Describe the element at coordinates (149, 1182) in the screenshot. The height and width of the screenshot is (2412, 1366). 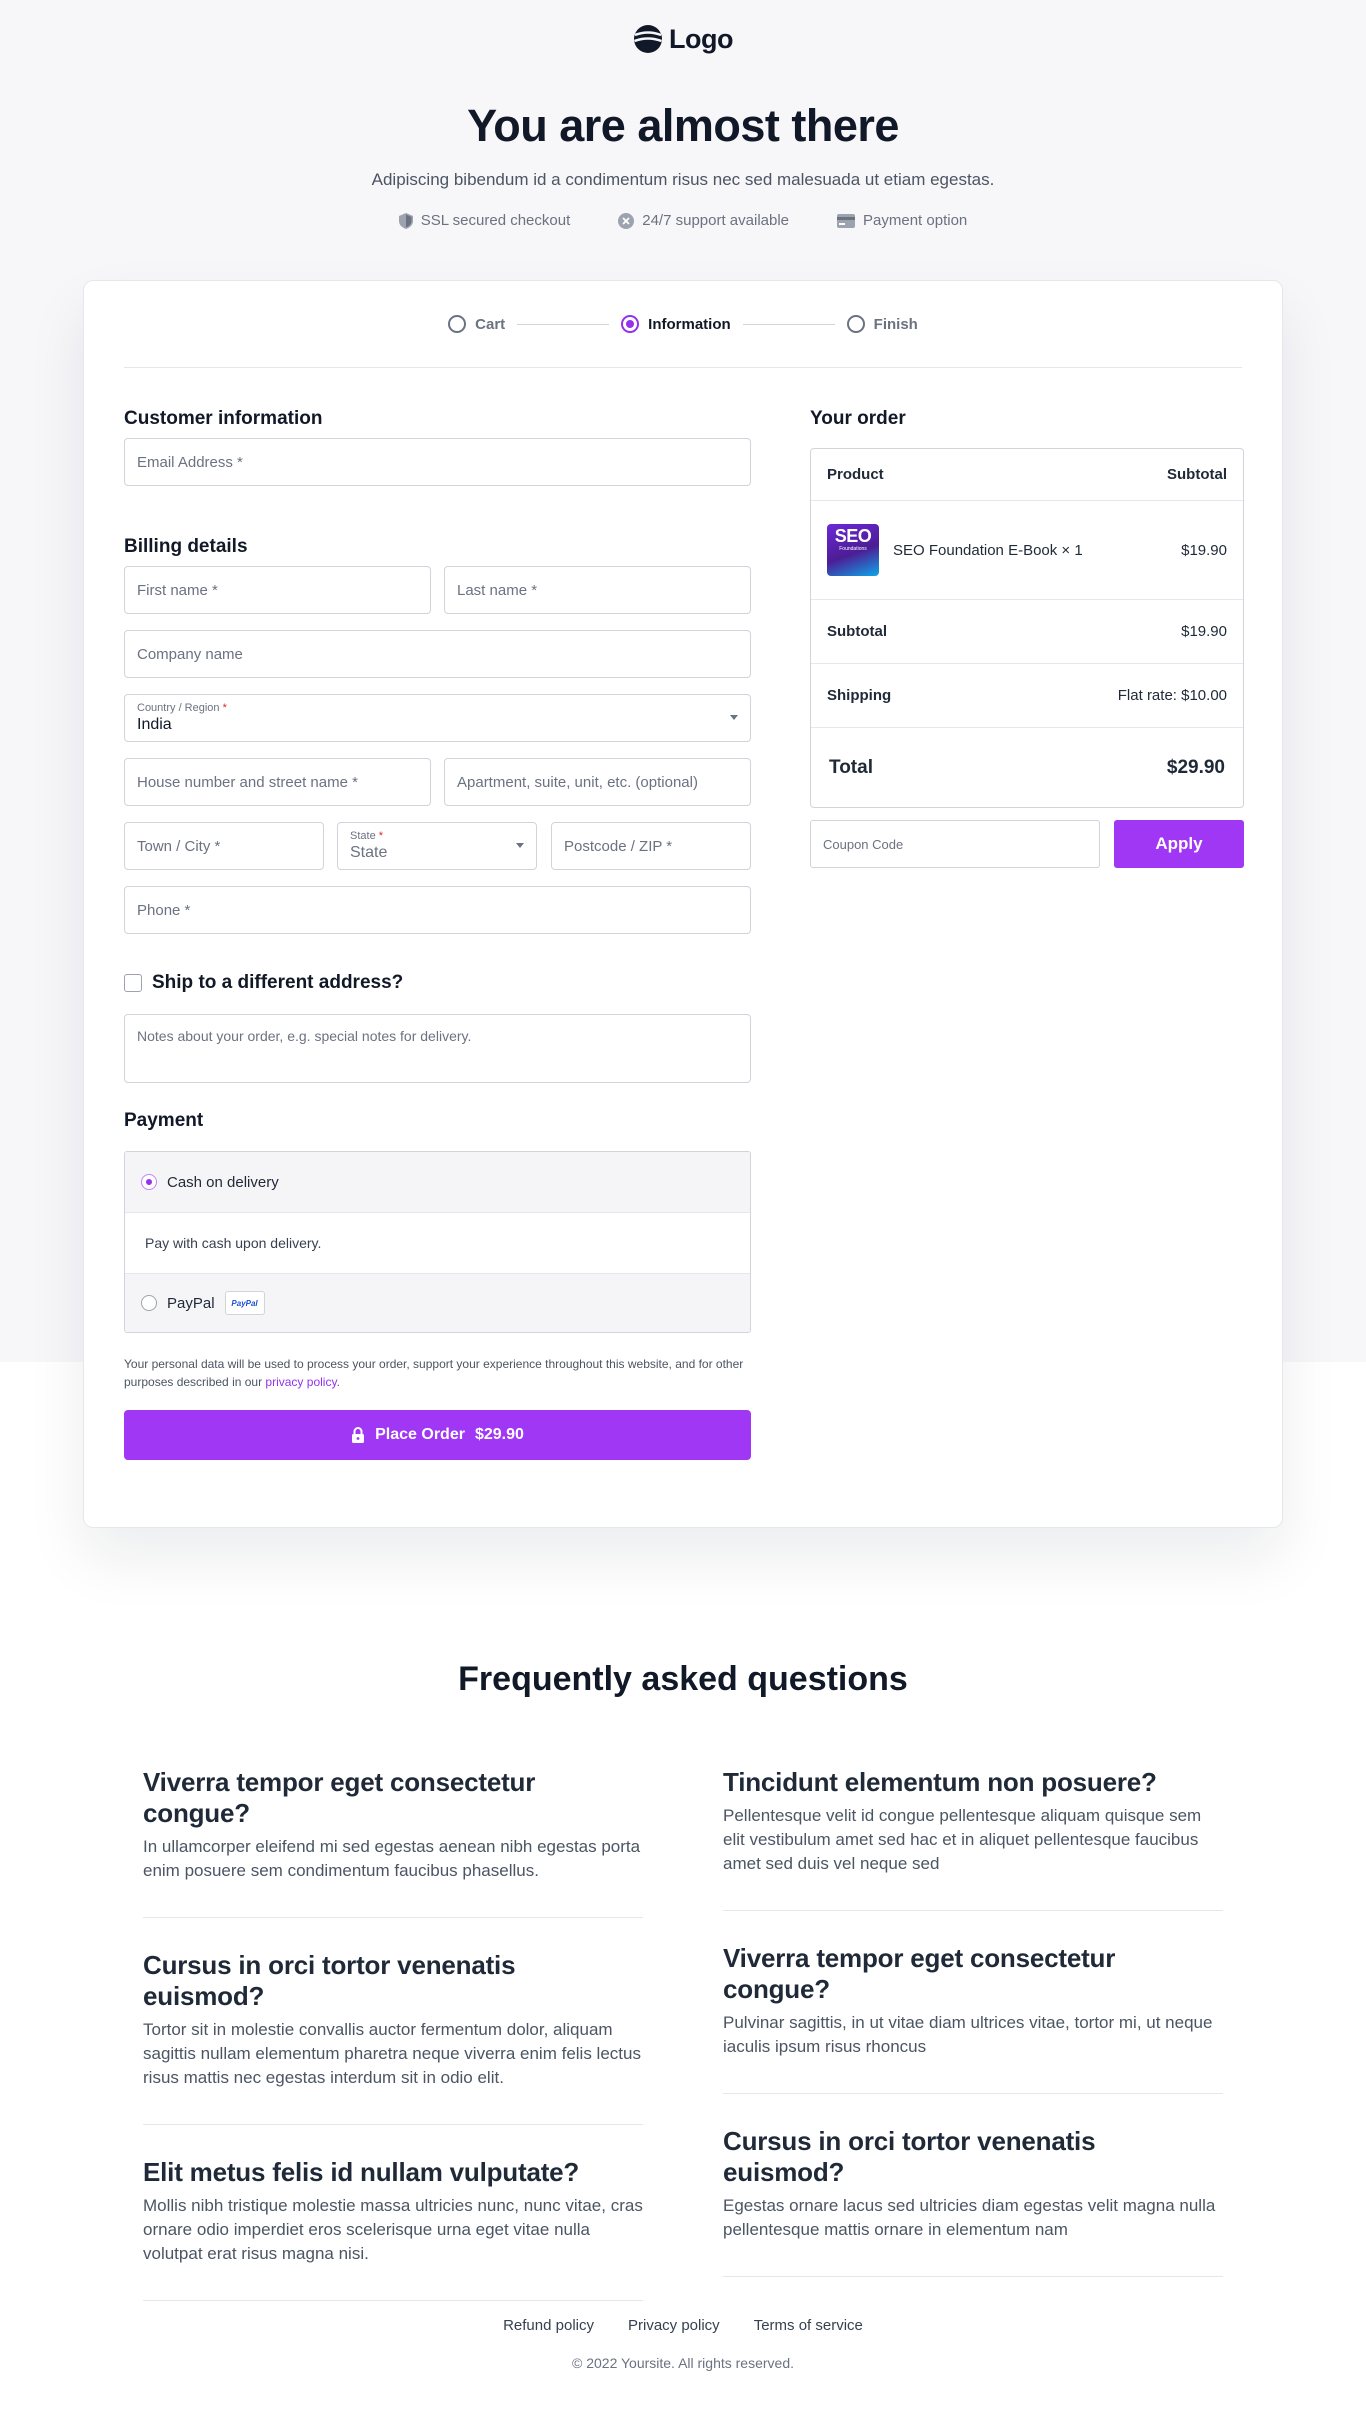
I see `cod-radio` at that location.